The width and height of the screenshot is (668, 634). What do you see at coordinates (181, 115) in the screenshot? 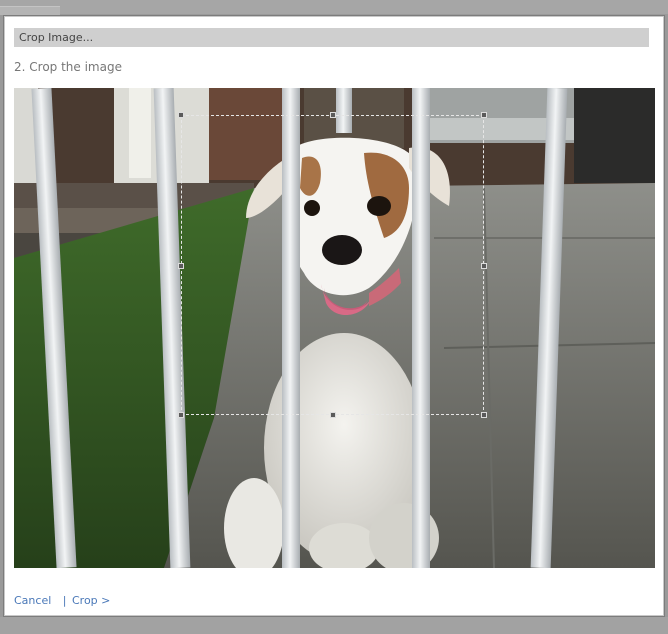
I see `crop-handle-top-left` at bounding box center [181, 115].